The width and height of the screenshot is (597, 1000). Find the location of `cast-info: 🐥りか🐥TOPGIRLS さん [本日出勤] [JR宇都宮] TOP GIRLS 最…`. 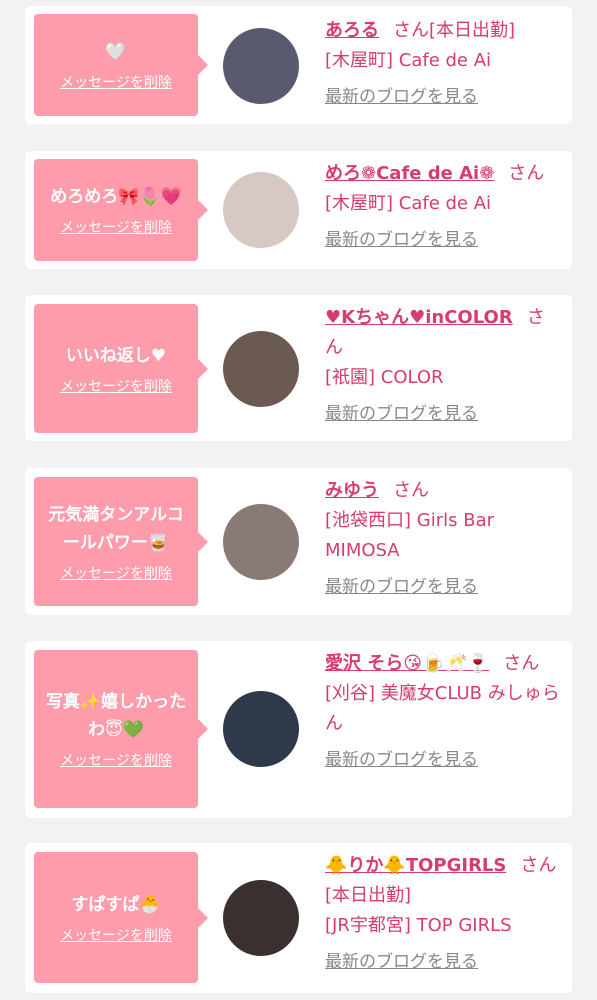

cast-info: 🐥りか🐥TOPGIRLS さん [本日出勤] [JR宇都宮] TOP GIRLS 最… is located at coordinates (443, 914).